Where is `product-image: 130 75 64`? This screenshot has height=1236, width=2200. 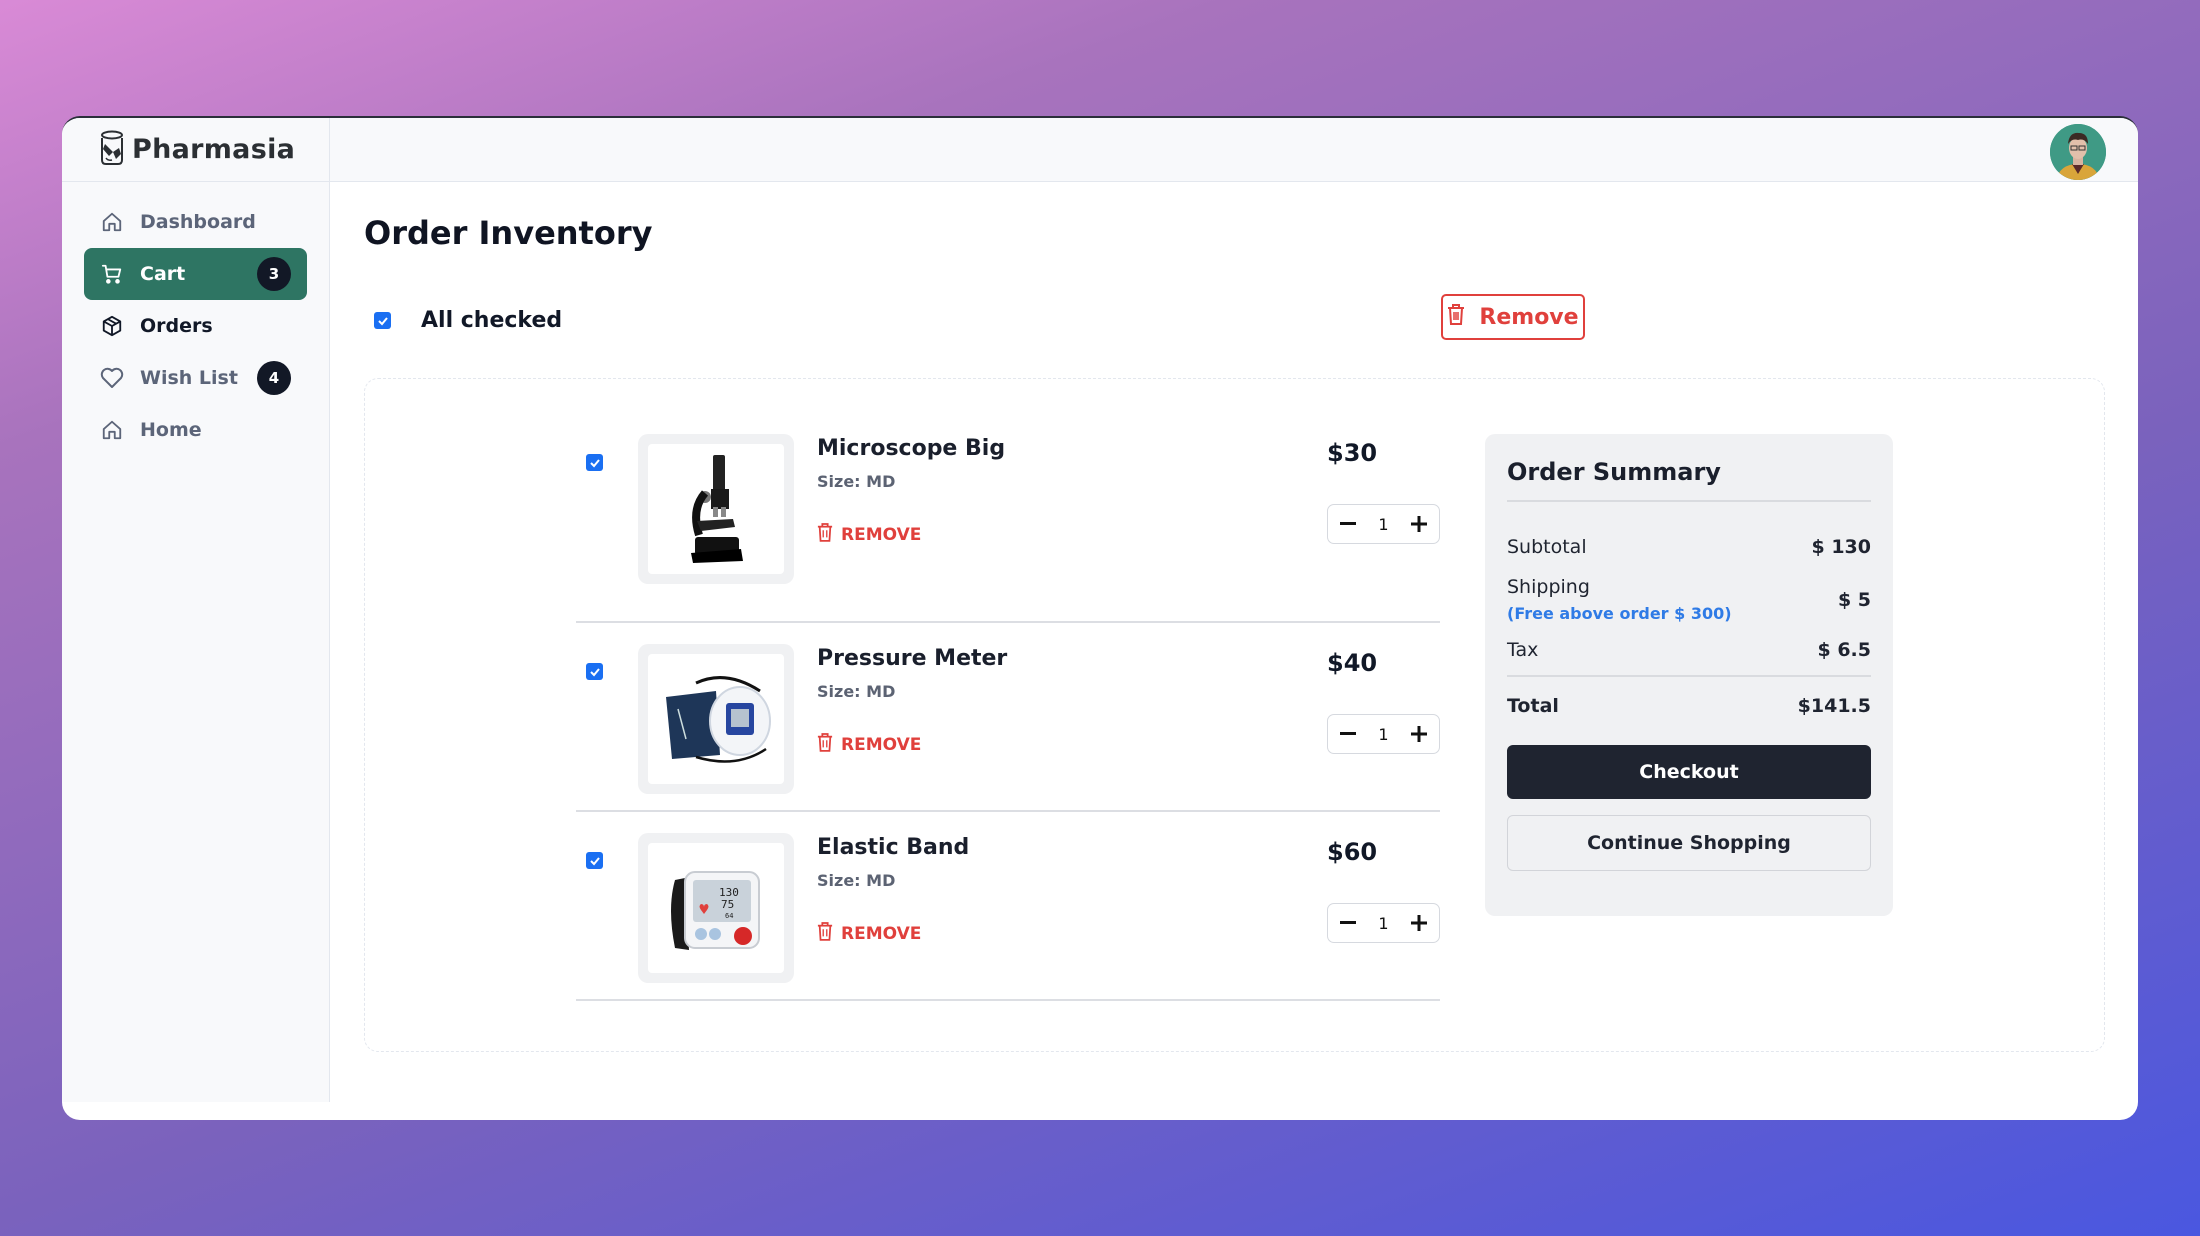
product-image: 130 75 64 is located at coordinates (716, 908).